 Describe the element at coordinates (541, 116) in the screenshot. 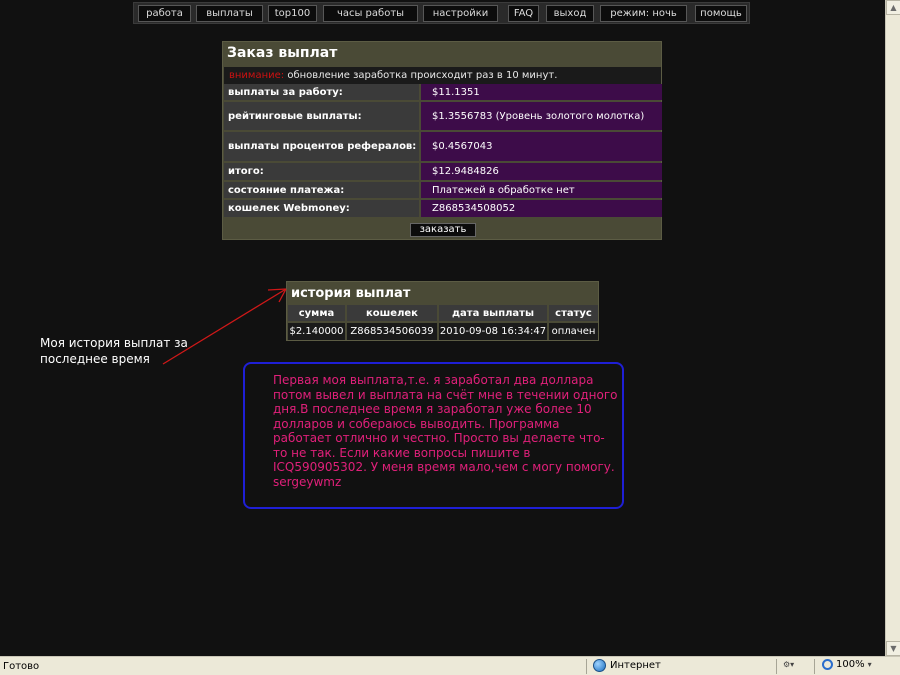

I see `rating-payout-value: $1.3556783 (Уровень золотого молотка)` at that location.